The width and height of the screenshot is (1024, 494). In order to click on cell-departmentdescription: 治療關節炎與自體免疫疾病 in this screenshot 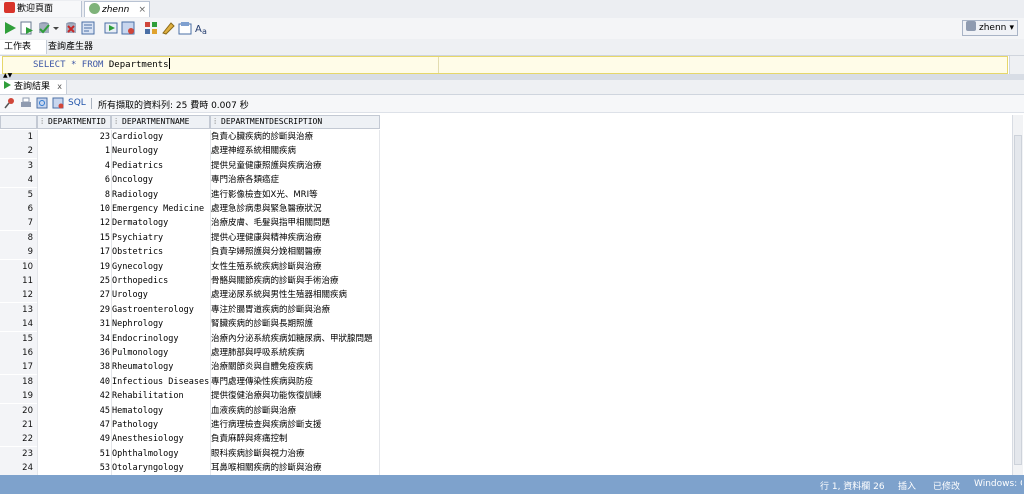, I will do `click(295, 367)`.